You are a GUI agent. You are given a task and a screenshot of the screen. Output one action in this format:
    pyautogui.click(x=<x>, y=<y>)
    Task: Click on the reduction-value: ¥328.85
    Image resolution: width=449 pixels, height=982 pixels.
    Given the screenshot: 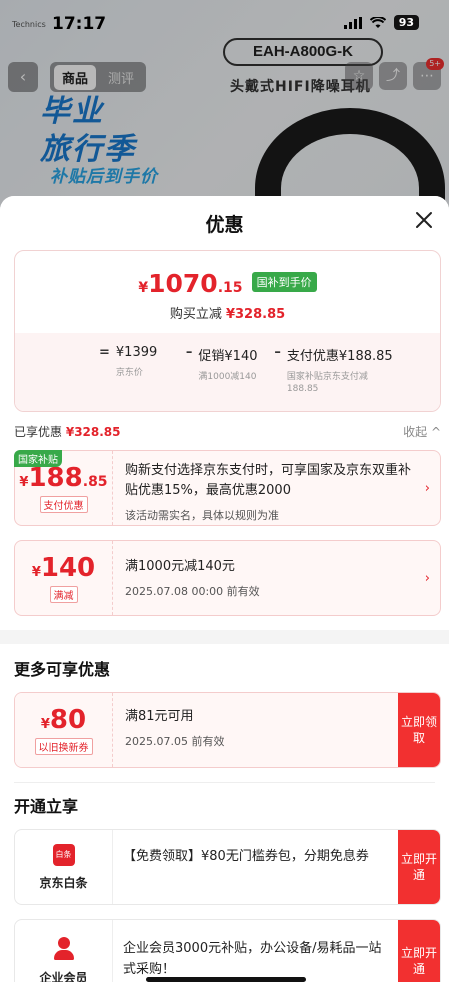 What is the action you would take?
    pyautogui.click(x=255, y=314)
    